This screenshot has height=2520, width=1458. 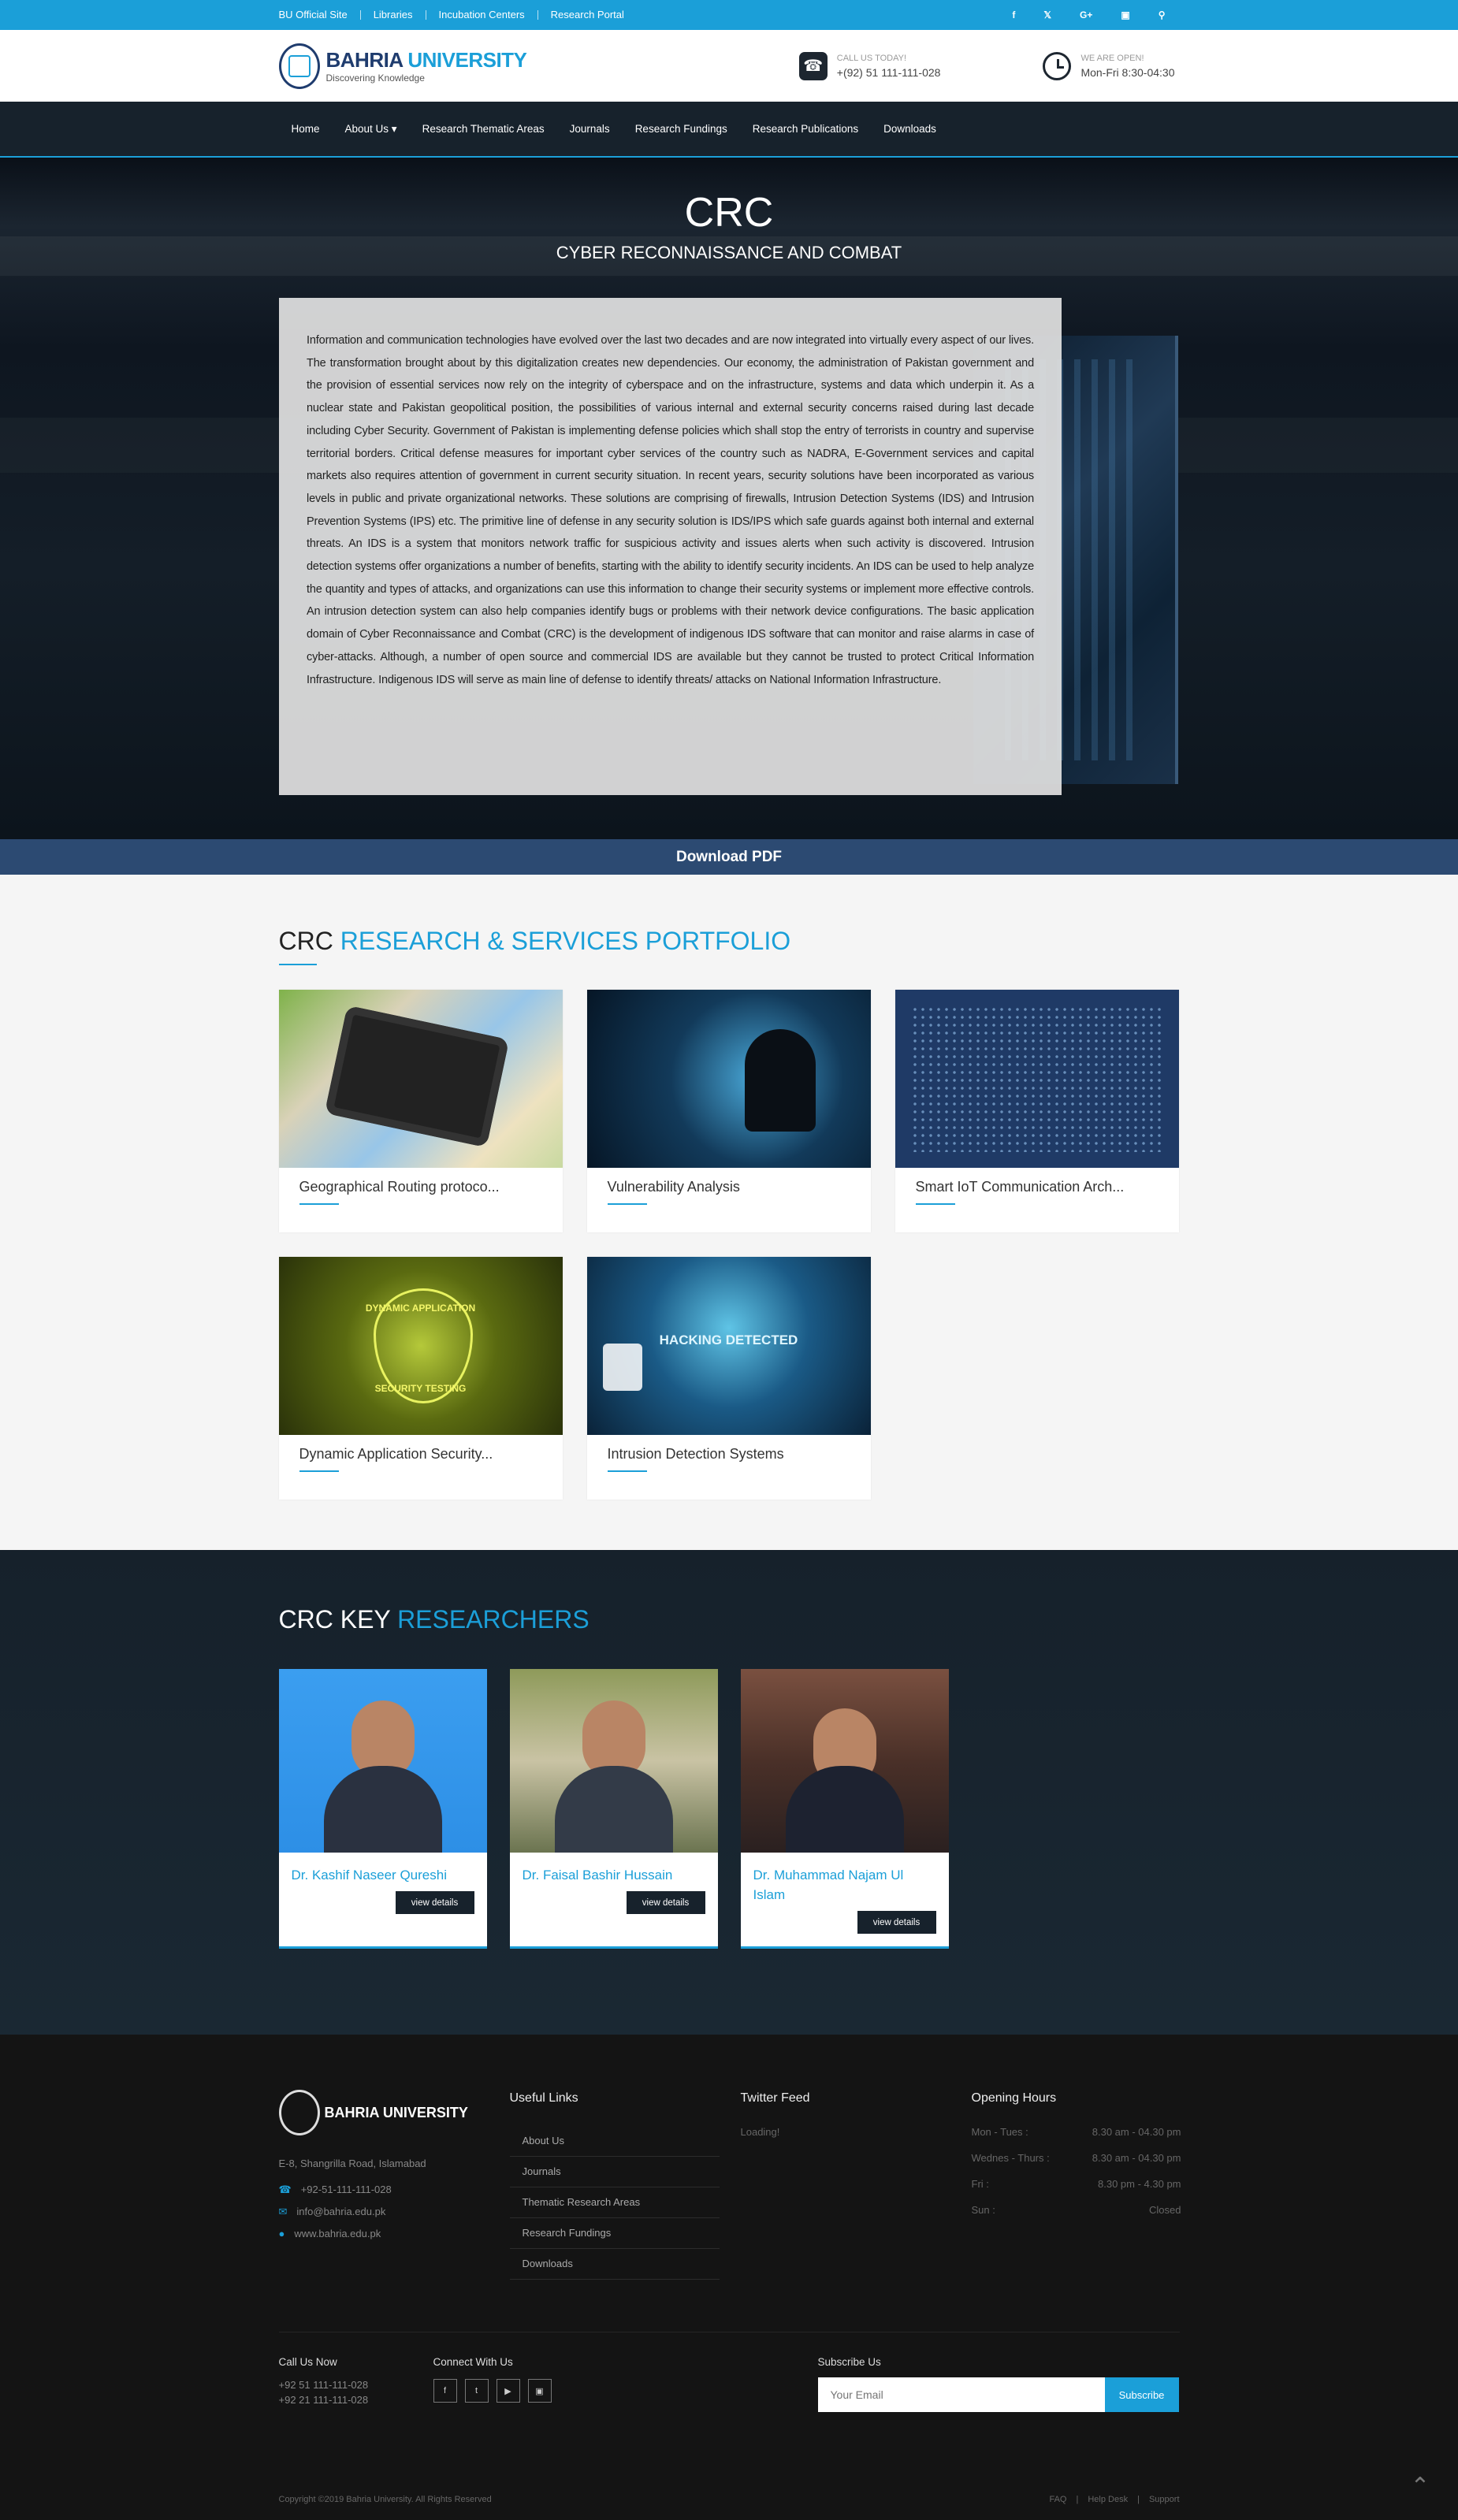 What do you see at coordinates (888, 72) in the screenshot?
I see `call-value: +(92) 51 111-111-028` at bounding box center [888, 72].